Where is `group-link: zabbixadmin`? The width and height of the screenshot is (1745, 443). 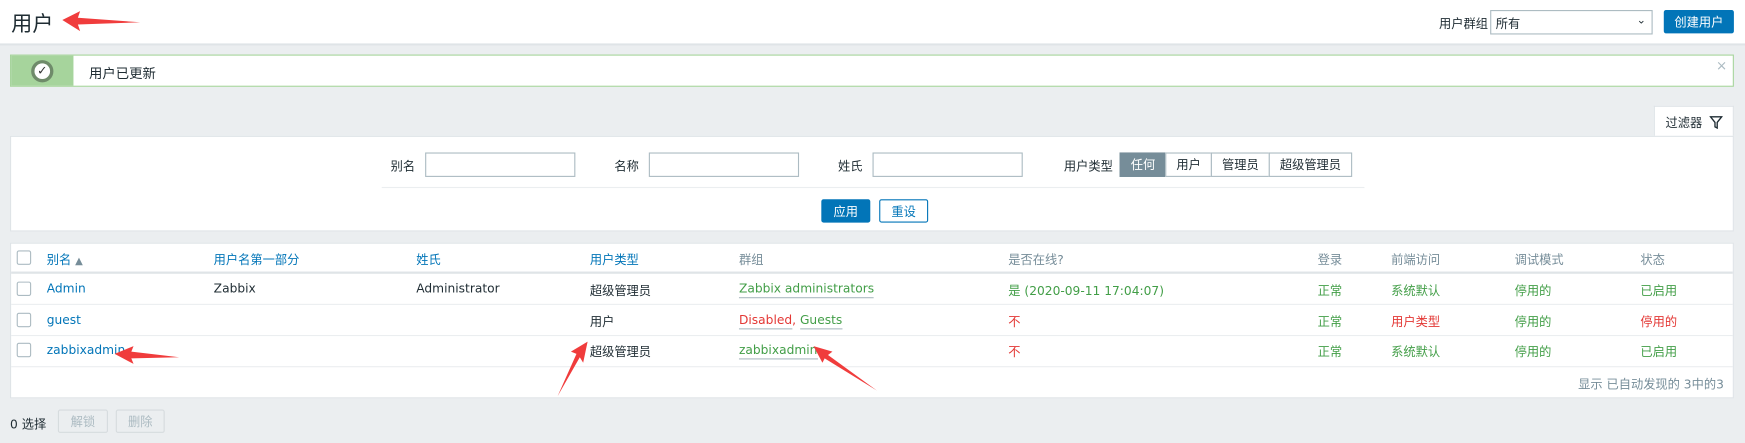 group-link: zabbixadmin is located at coordinates (778, 351).